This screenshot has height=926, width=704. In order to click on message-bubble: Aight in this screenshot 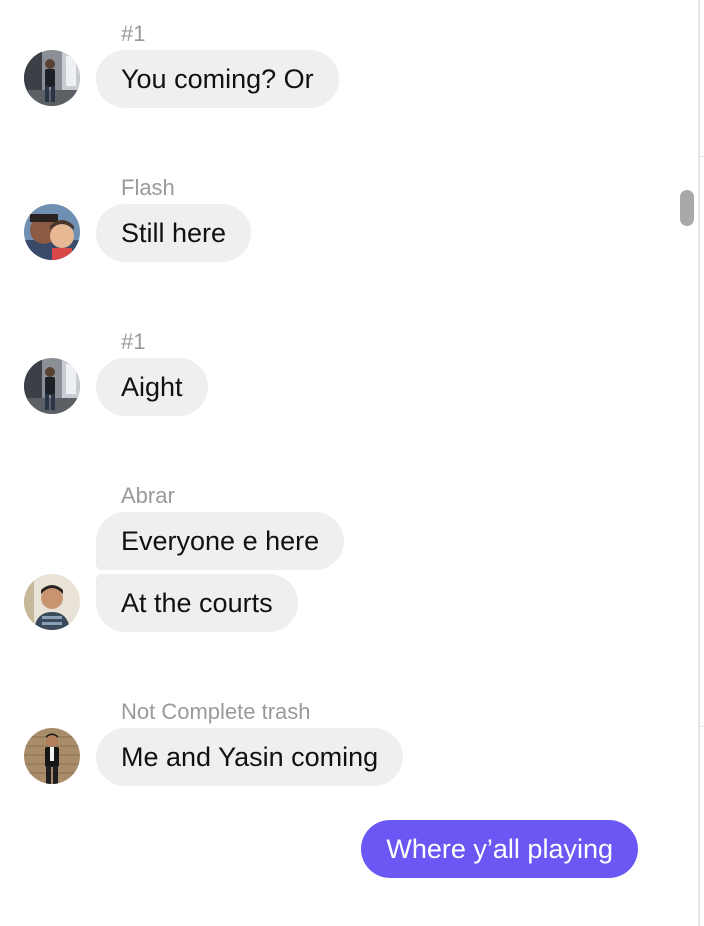, I will do `click(152, 387)`.